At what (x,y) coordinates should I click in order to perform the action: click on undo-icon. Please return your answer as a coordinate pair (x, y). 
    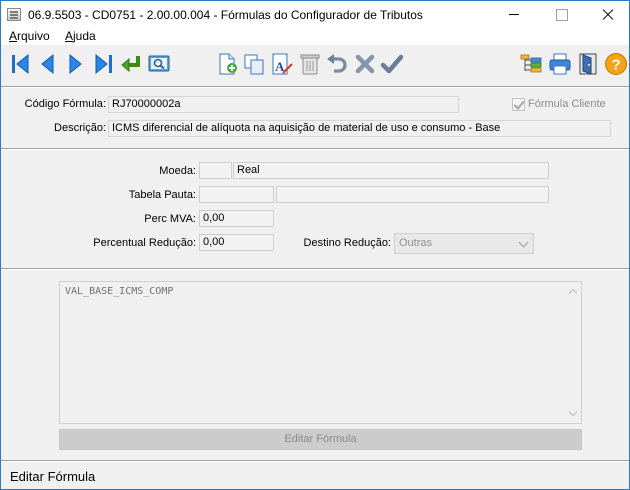
    Looking at the image, I should click on (337, 64).